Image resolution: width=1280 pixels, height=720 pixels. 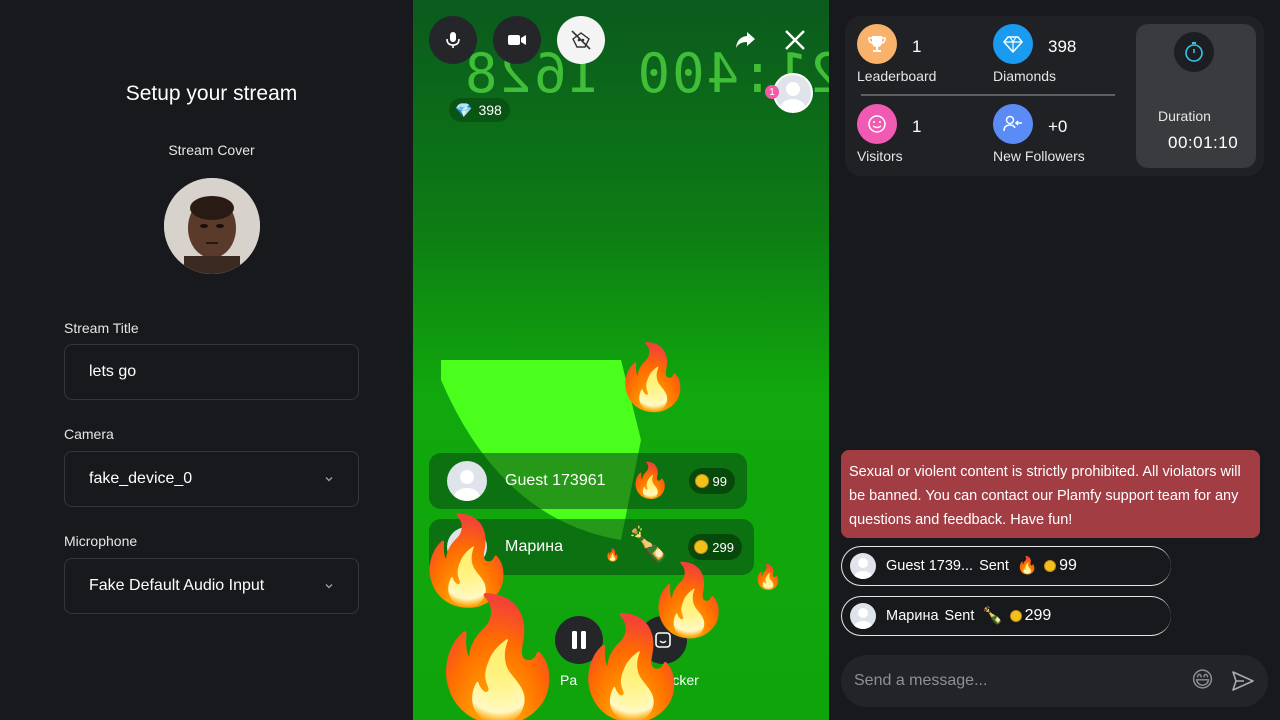 What do you see at coordinates (1196, 96) in the screenshot?
I see `duration-box: Duration 00:01:10` at bounding box center [1196, 96].